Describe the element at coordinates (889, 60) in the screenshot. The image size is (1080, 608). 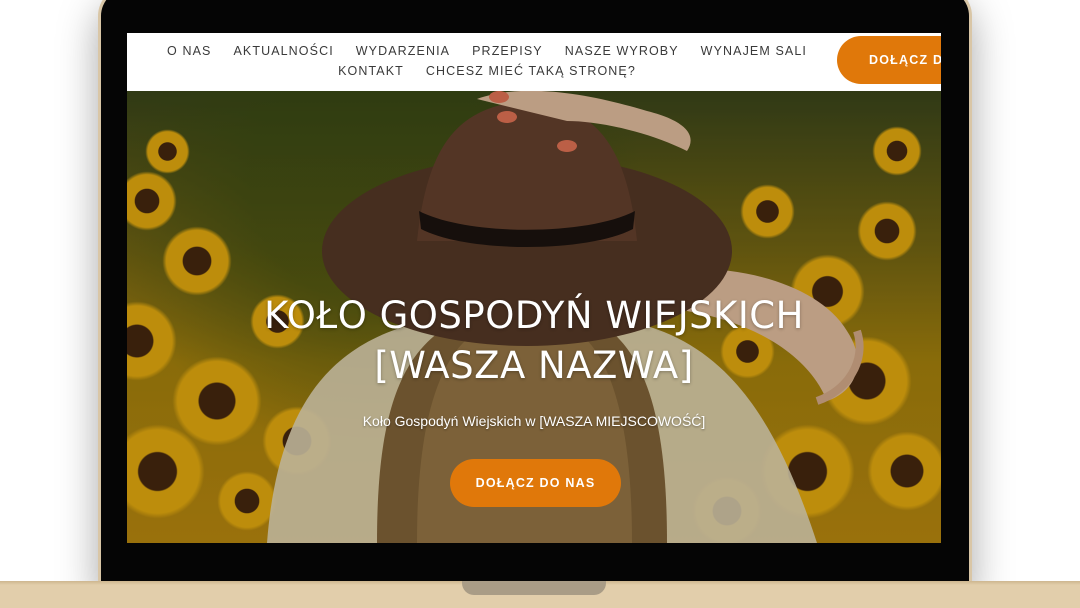
I see `join-us-nav-button: DOŁĄCZ DO` at that location.